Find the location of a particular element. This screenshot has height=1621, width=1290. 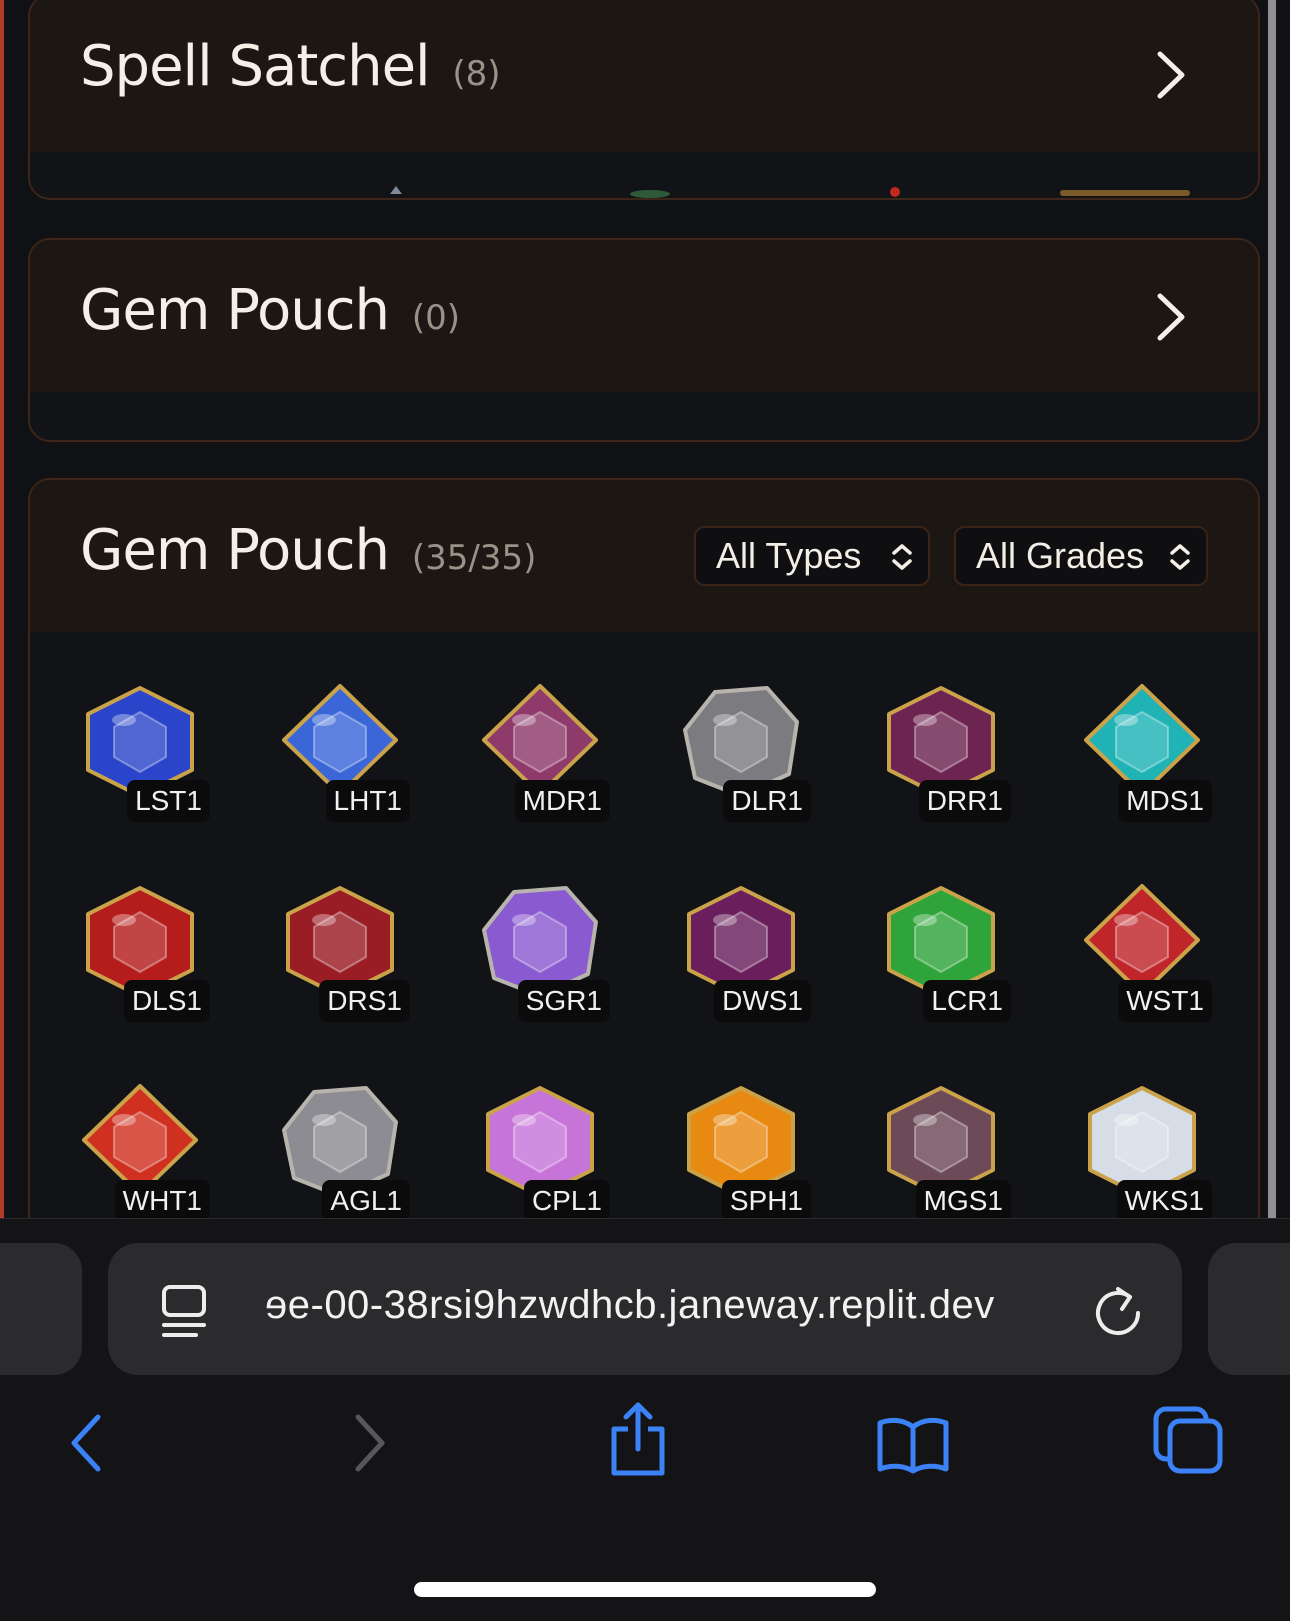

gem-code-label: MDS1 is located at coordinates (1165, 801).